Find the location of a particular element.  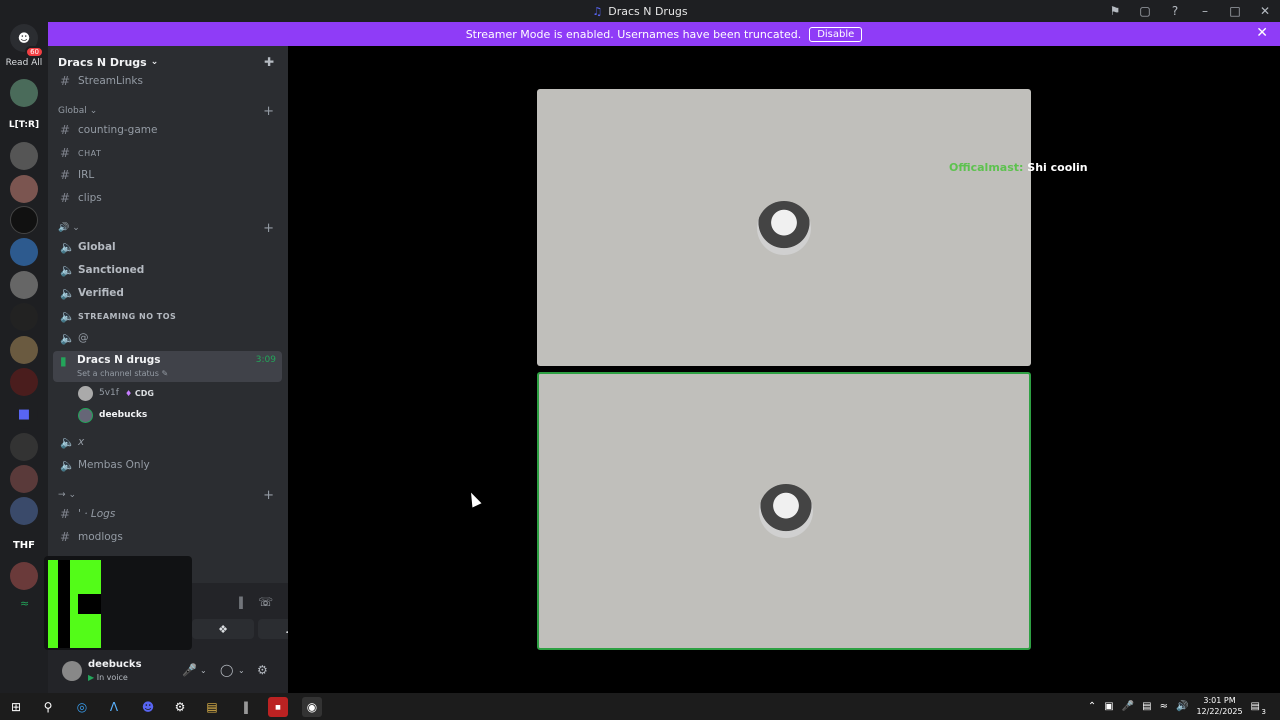

inbox-icon: ▢ is located at coordinates (1145, 11).